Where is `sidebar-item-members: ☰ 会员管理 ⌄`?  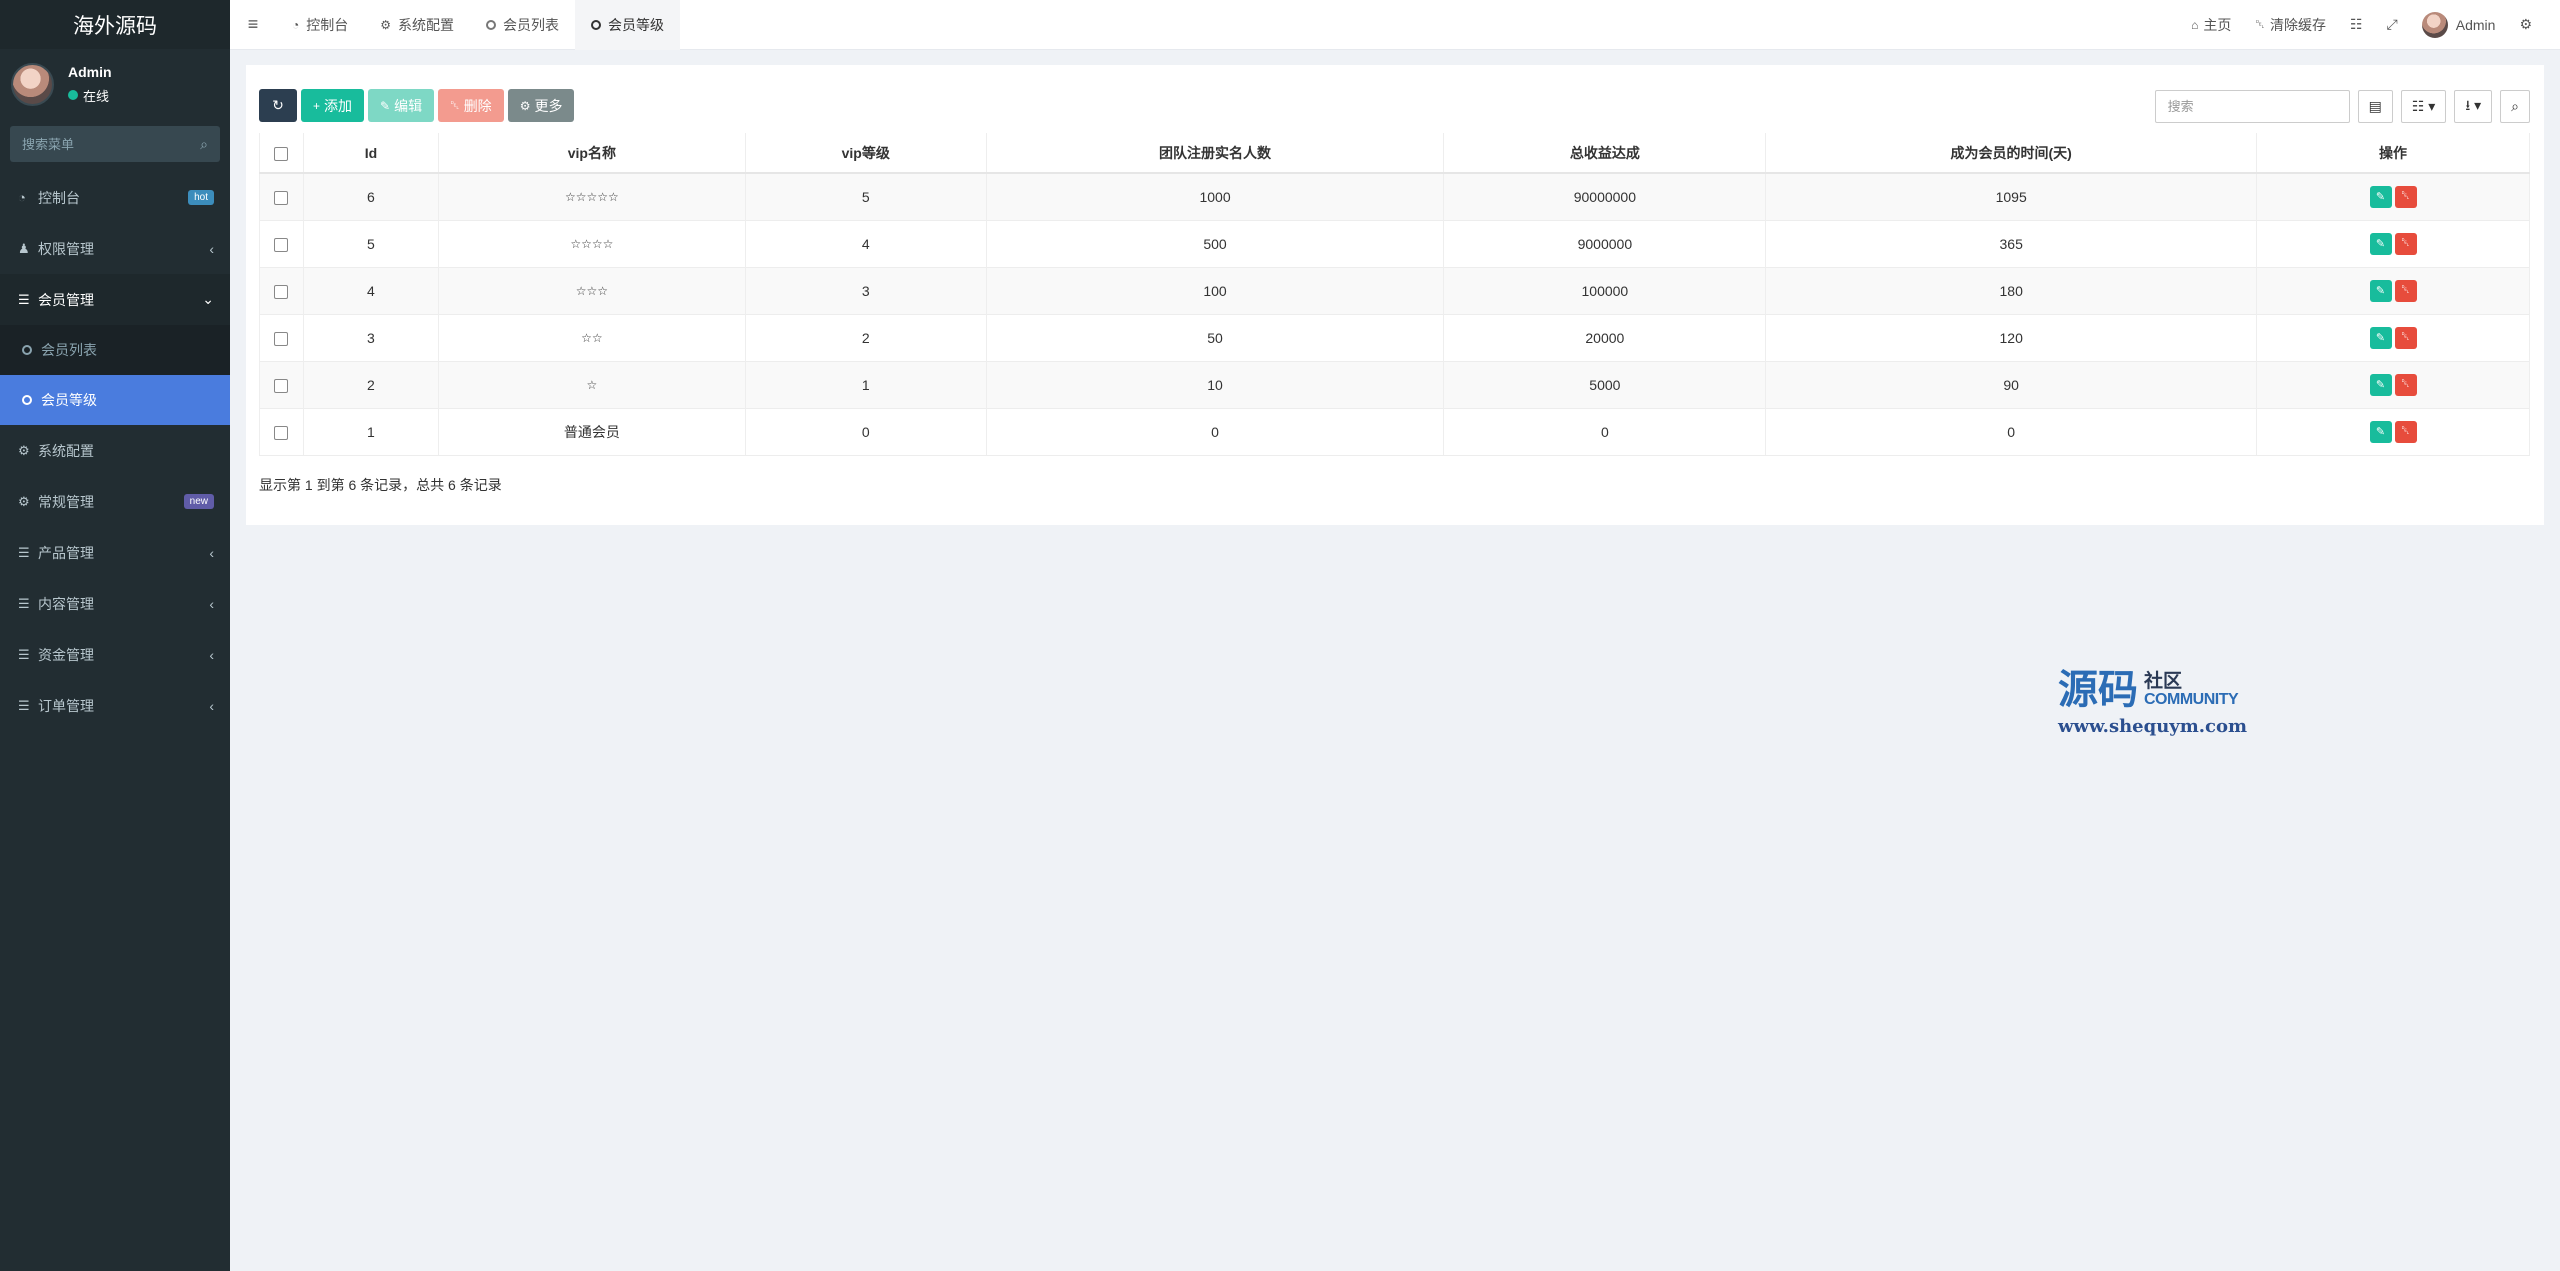
sidebar-item-members: ☰ 会员管理 ⌄ is located at coordinates (115, 299).